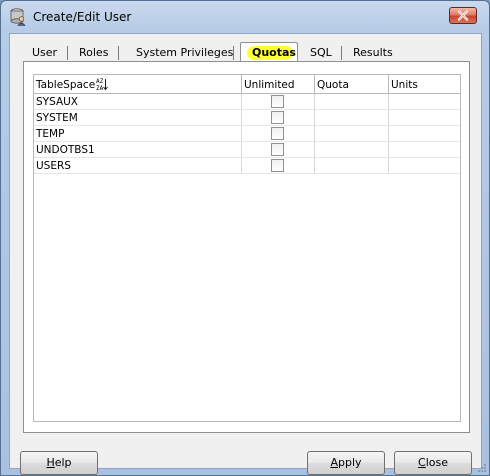  Describe the element at coordinates (50, 134) in the screenshot. I see `tablespace-cell: TEMP` at that location.